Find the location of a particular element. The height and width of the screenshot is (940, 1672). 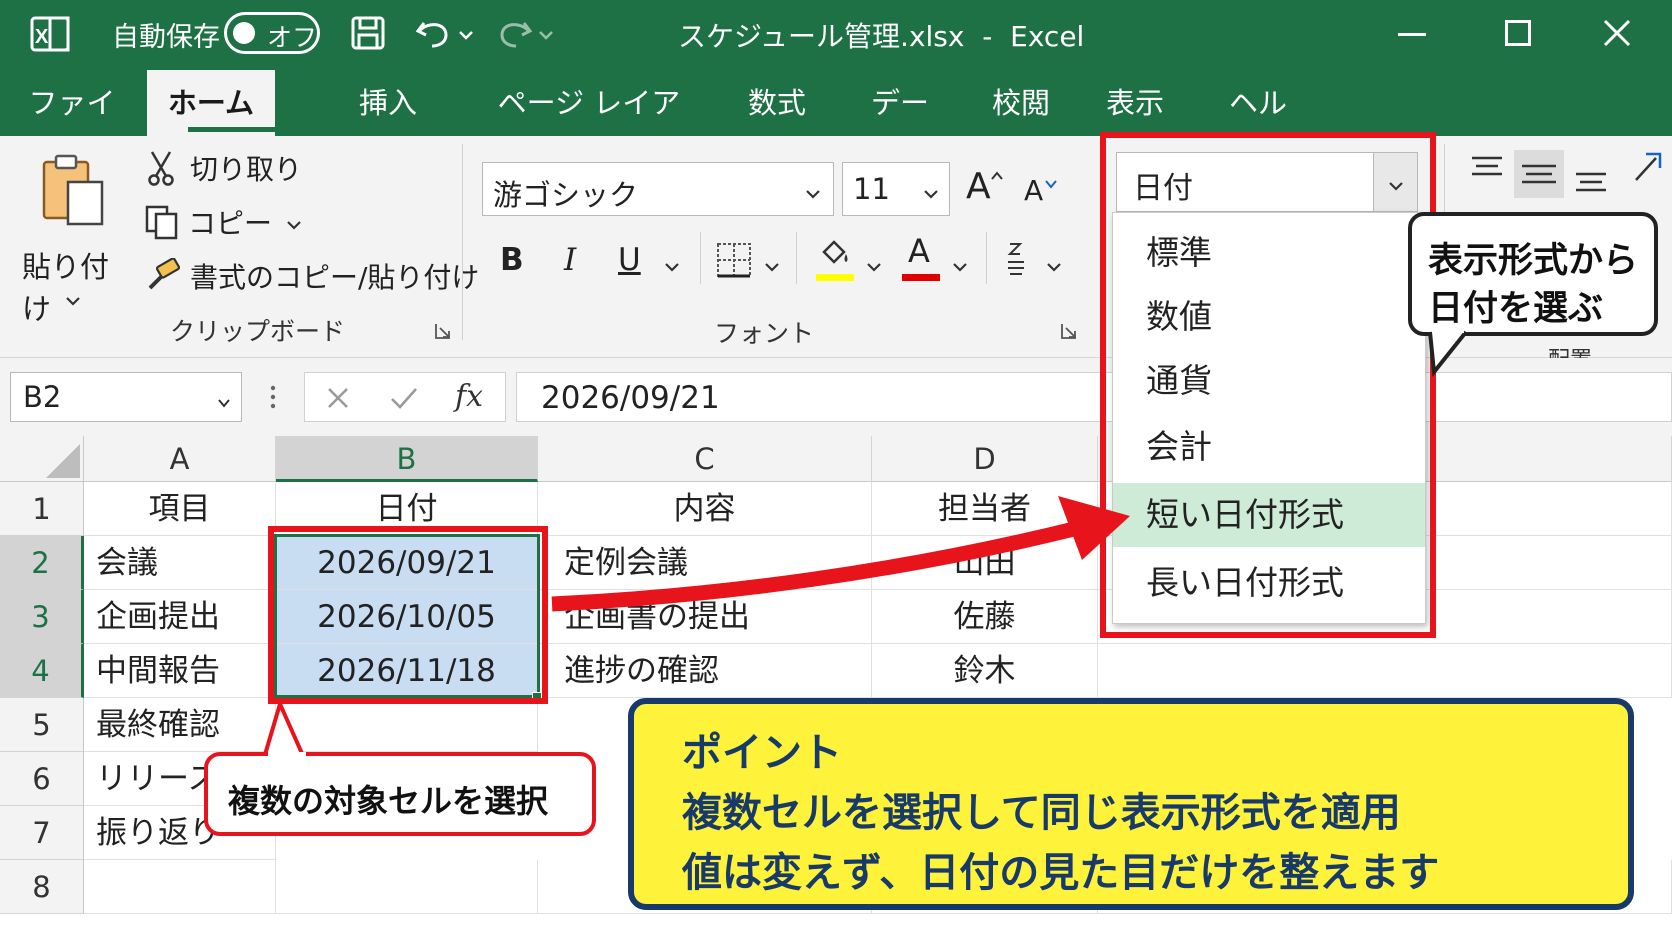

undo-dropdown-icon is located at coordinates (466, 33).